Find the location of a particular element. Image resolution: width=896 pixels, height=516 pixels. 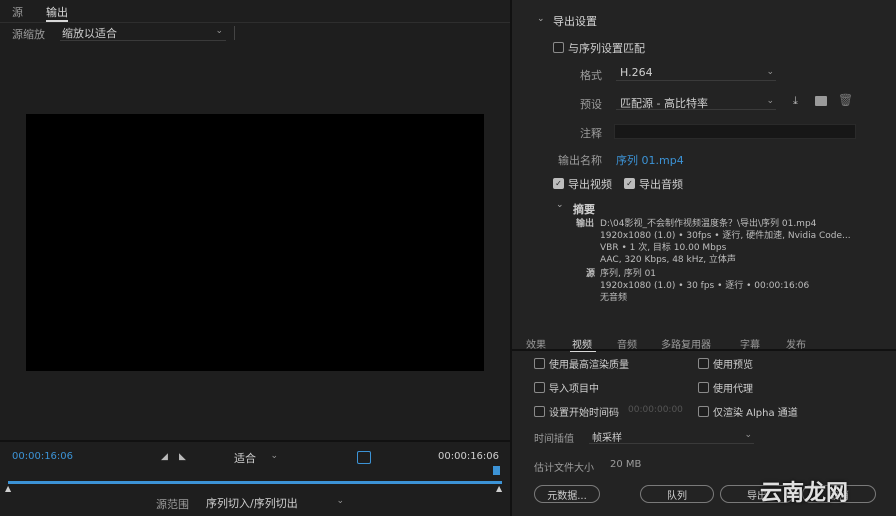

zoom-select: 缩放以适合 ⌄ is located at coordinates (143, 33).